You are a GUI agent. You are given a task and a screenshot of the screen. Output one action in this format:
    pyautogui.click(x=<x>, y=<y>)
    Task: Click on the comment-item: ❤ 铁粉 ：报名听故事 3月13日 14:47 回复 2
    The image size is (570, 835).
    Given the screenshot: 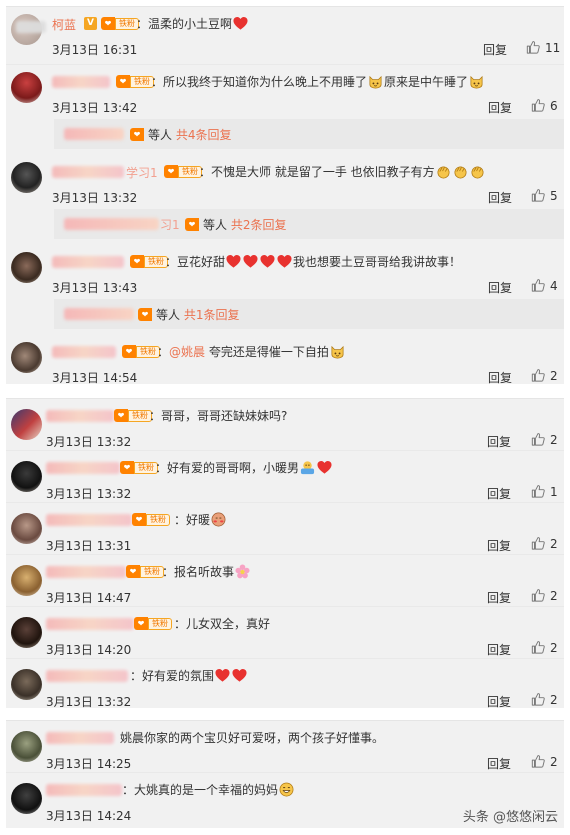 What is the action you would take?
    pyautogui.click(x=285, y=581)
    